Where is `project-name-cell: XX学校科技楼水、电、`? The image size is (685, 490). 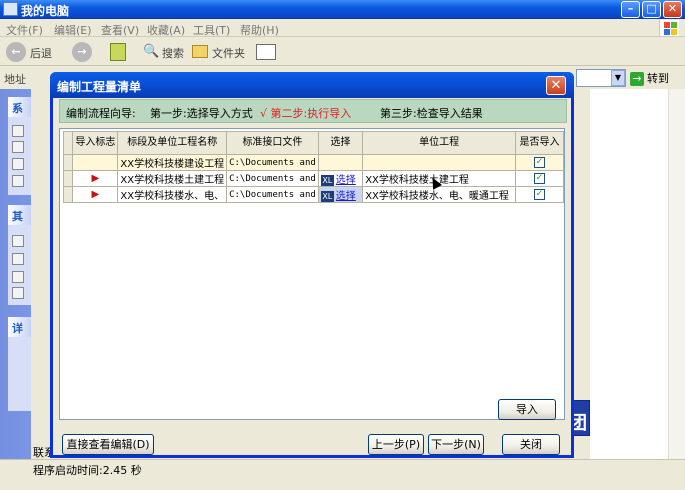
project-name-cell: XX学校科技楼水、电、 is located at coordinates (172, 194).